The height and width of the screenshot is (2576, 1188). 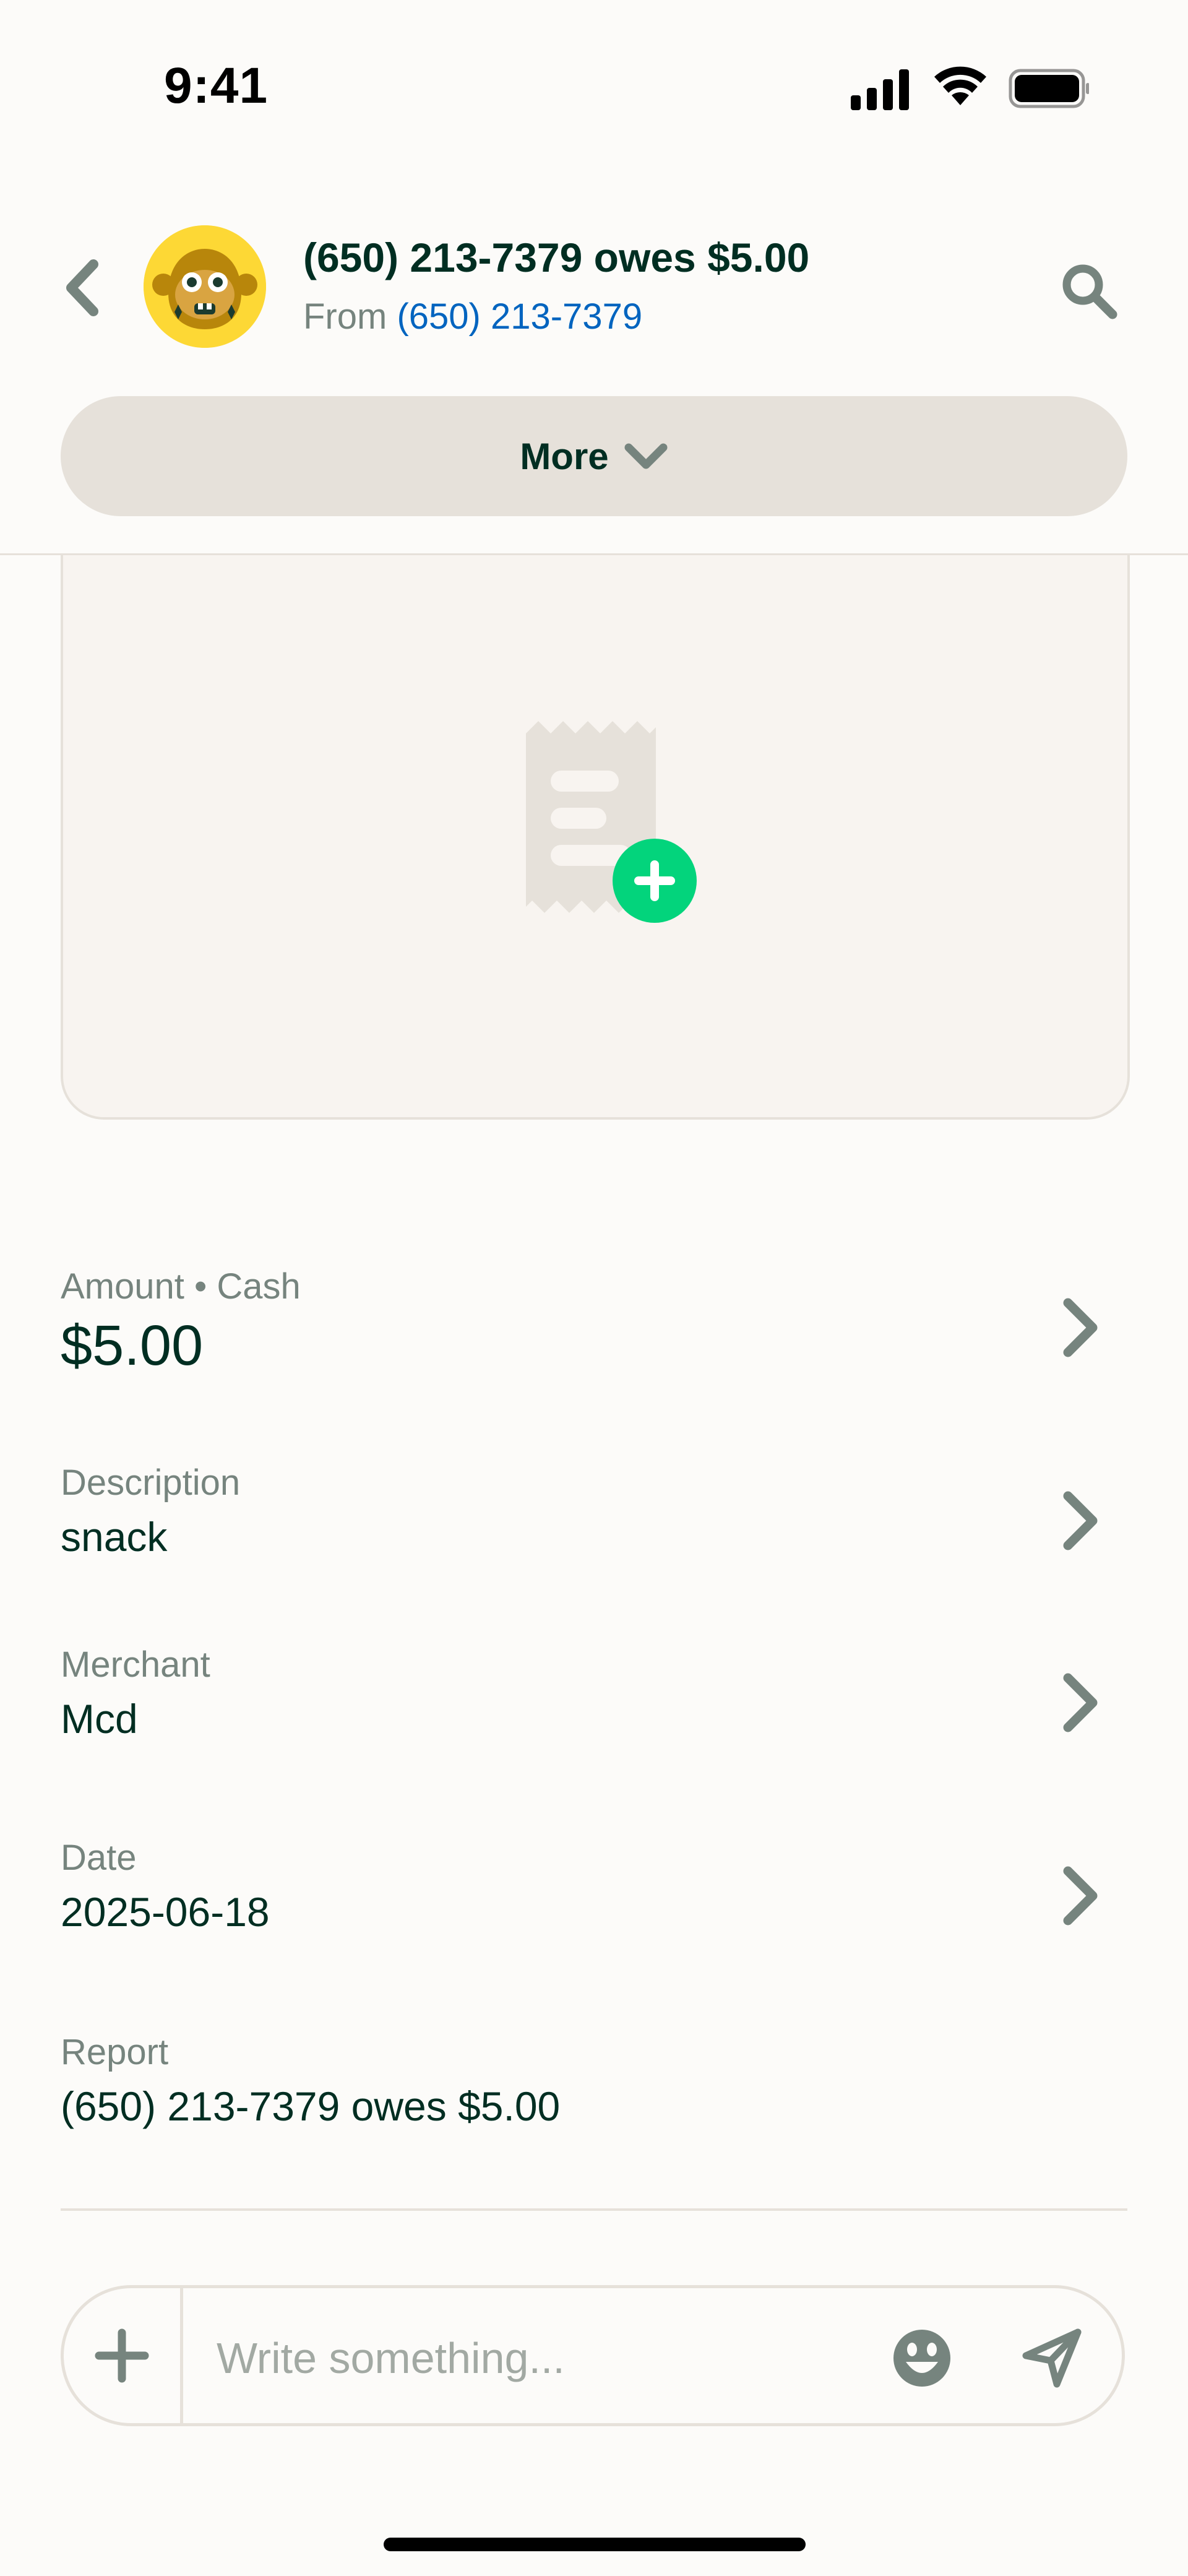 What do you see at coordinates (611, 822) in the screenshot?
I see `add-receipt-icon` at bounding box center [611, 822].